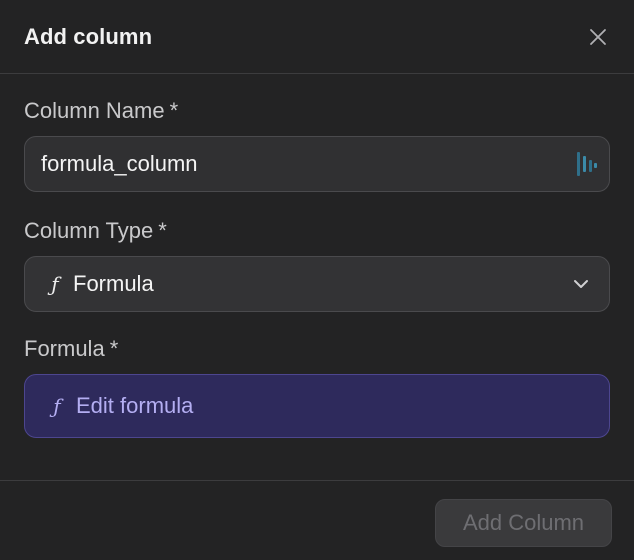  Describe the element at coordinates (317, 284) in the screenshot. I see `column-type-select: ƒ Formula` at that location.